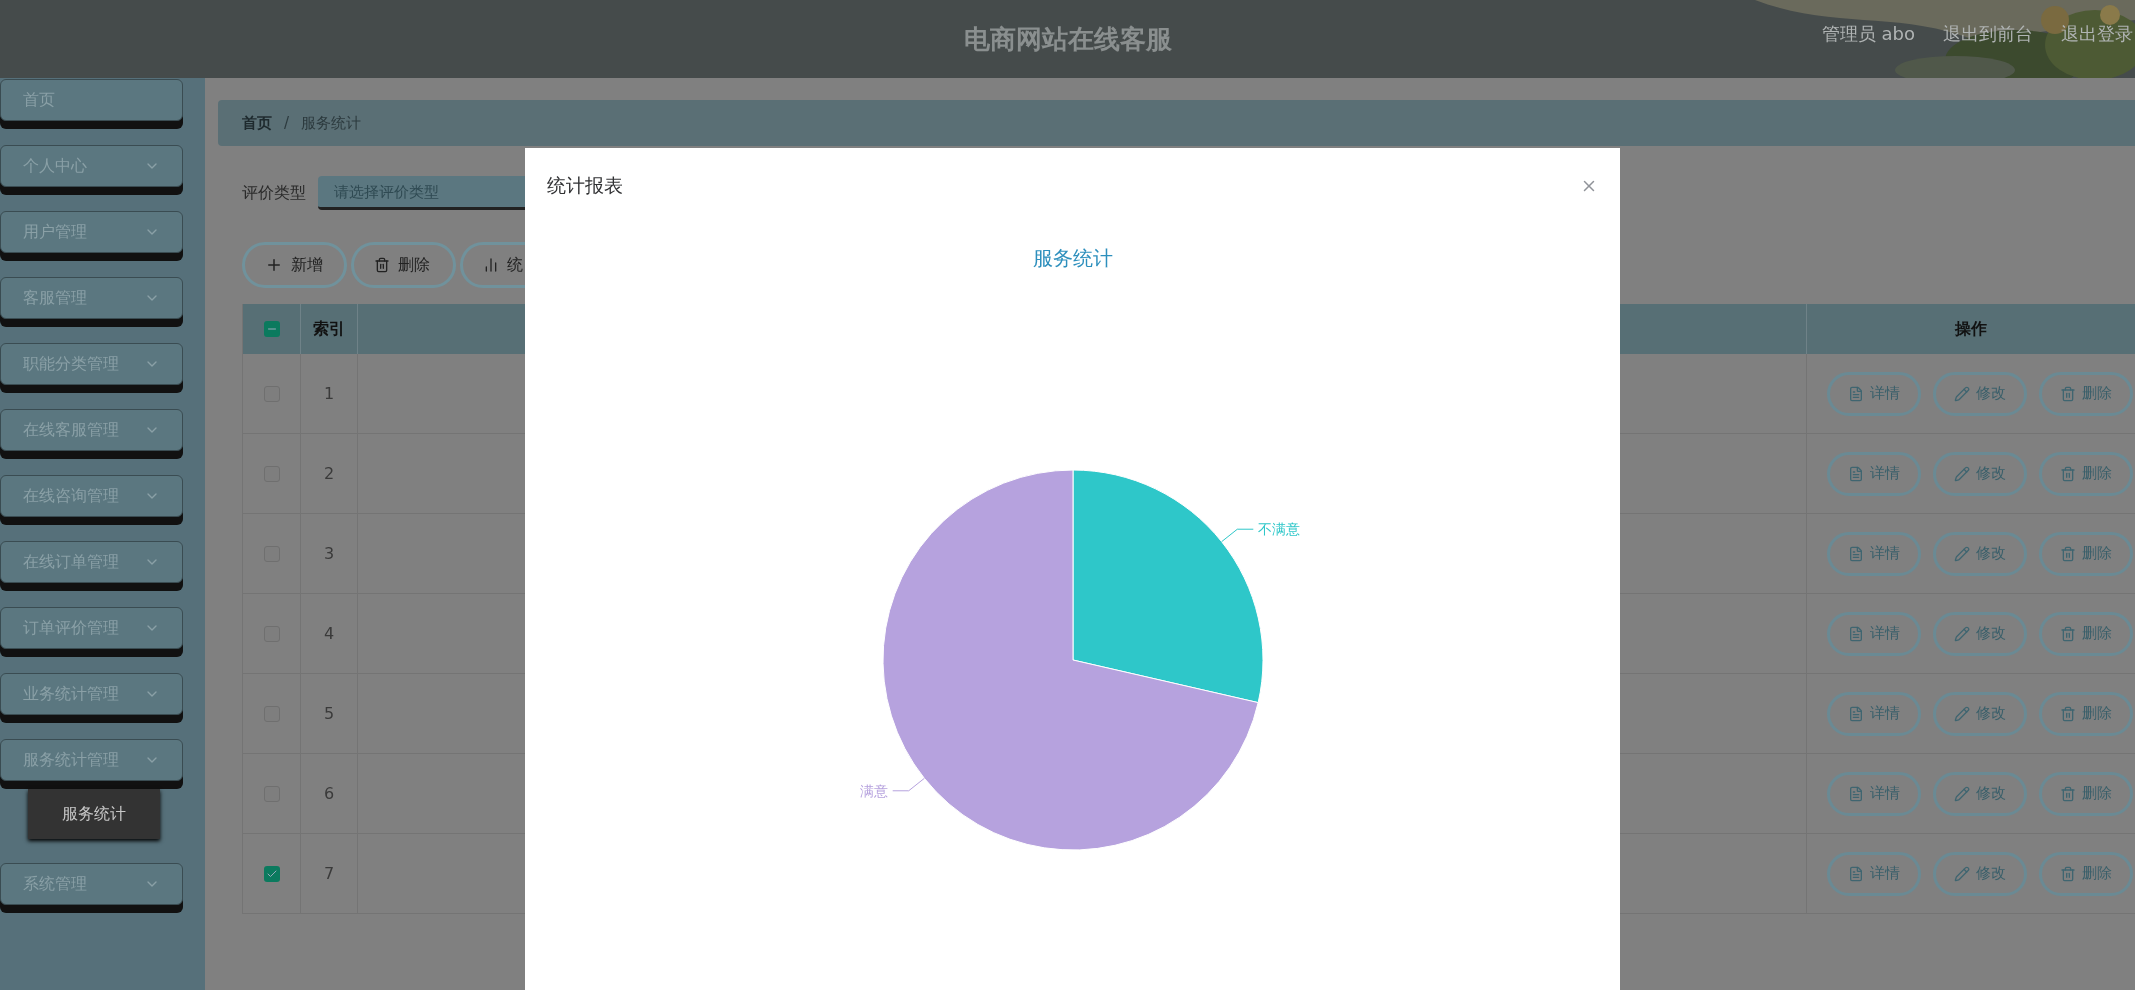  Describe the element at coordinates (274, 265) in the screenshot. I see `plus-icon` at that location.